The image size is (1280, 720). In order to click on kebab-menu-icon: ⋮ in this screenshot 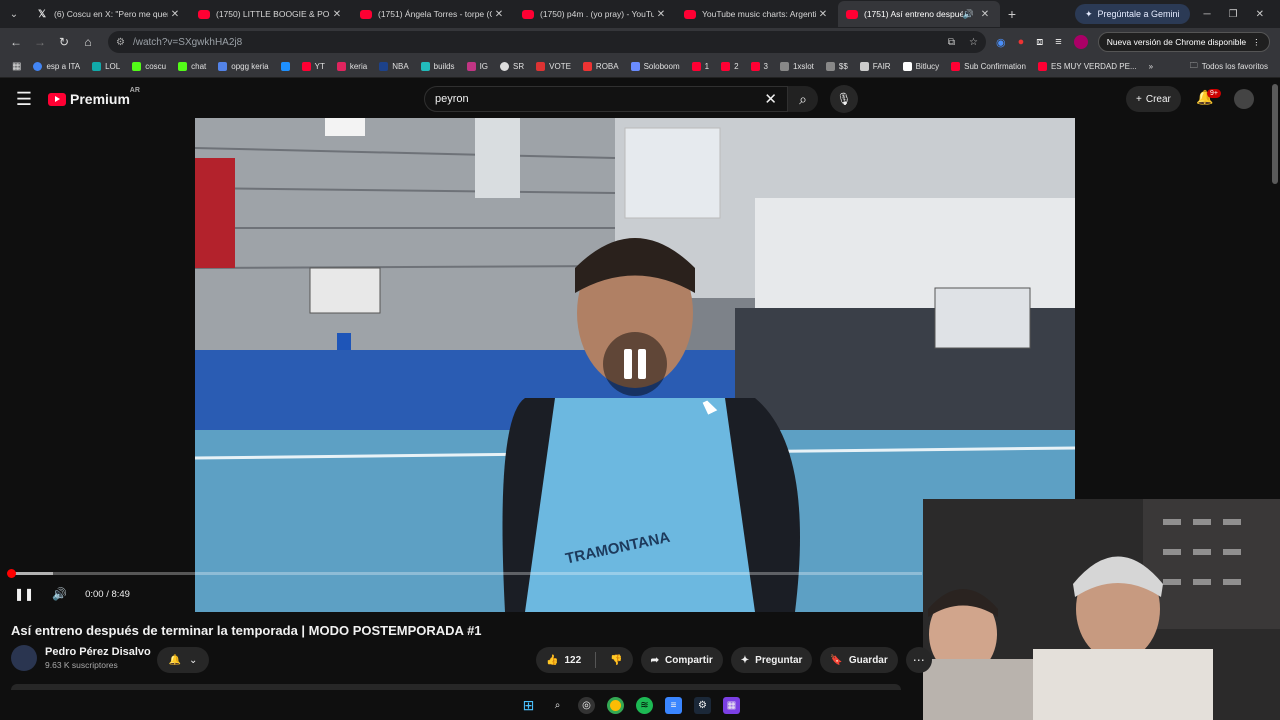, I will do `click(1256, 42)`.